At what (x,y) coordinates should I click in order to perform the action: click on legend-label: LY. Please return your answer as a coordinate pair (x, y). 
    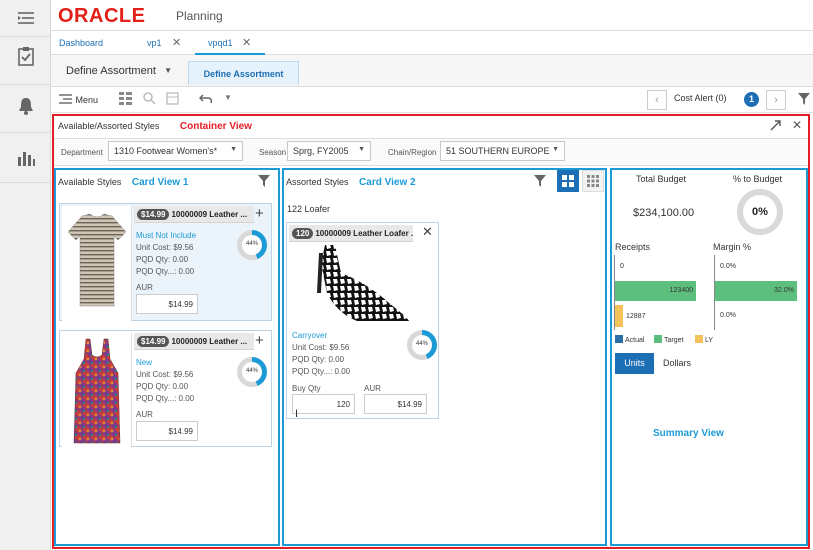
    Looking at the image, I should click on (709, 340).